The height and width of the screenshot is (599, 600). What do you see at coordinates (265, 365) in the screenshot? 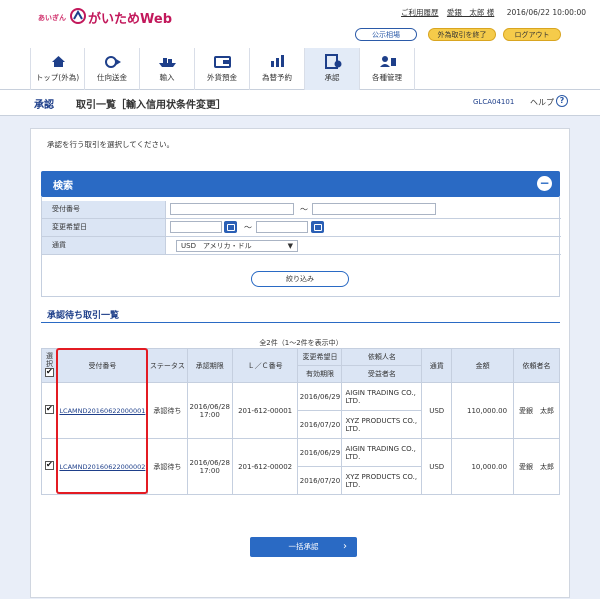
I see `lc-header: Ｌ／Ｃ番号` at bounding box center [265, 365].